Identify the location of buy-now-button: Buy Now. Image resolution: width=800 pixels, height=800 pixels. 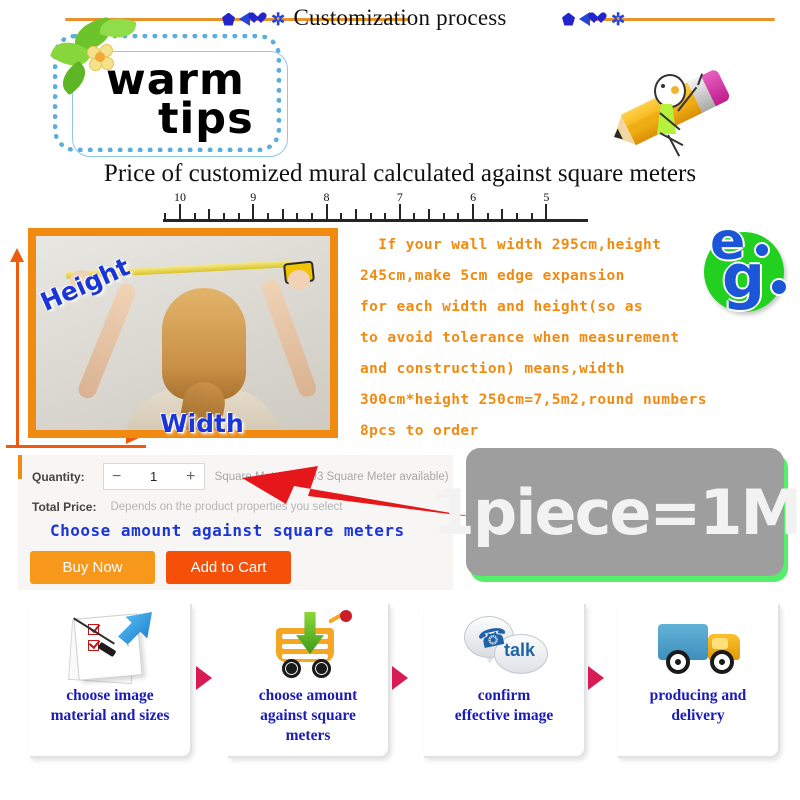
(92, 567).